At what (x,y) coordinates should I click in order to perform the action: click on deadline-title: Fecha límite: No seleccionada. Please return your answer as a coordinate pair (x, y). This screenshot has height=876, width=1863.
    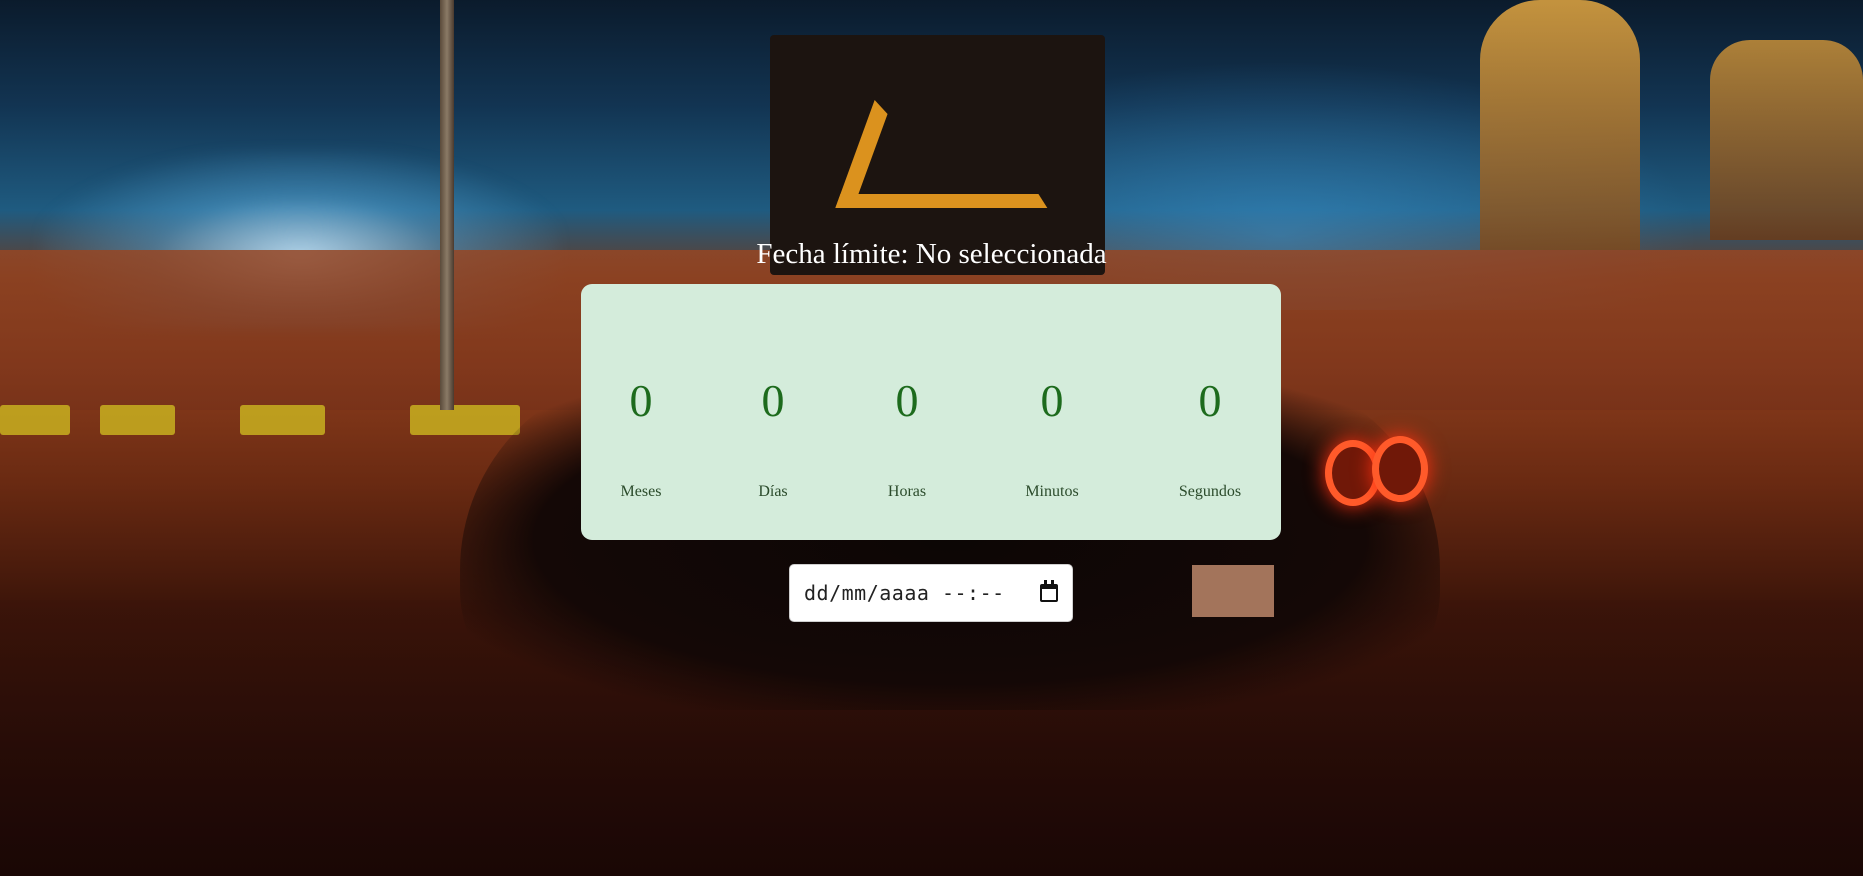
    Looking at the image, I should click on (931, 254).